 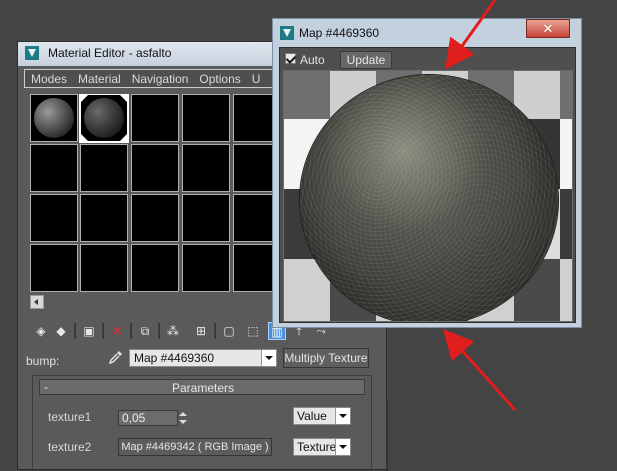 What do you see at coordinates (183, 418) in the screenshot?
I see `texture1-spinner-arrows` at bounding box center [183, 418].